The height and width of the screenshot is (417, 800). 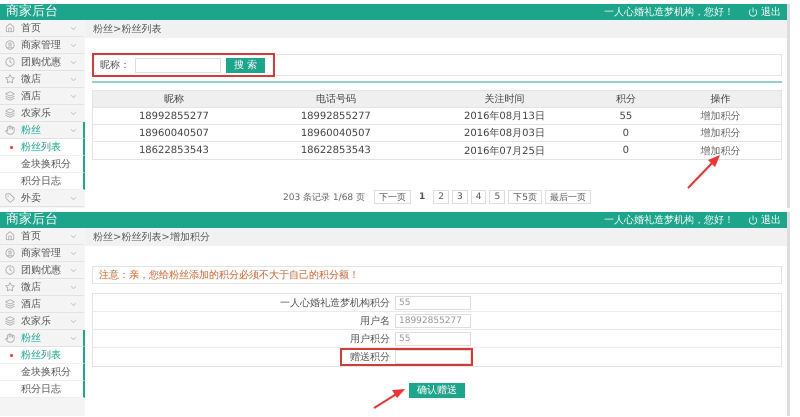 I want to click on field-label: 一人心婚礼造梦机构积分, so click(x=335, y=303).